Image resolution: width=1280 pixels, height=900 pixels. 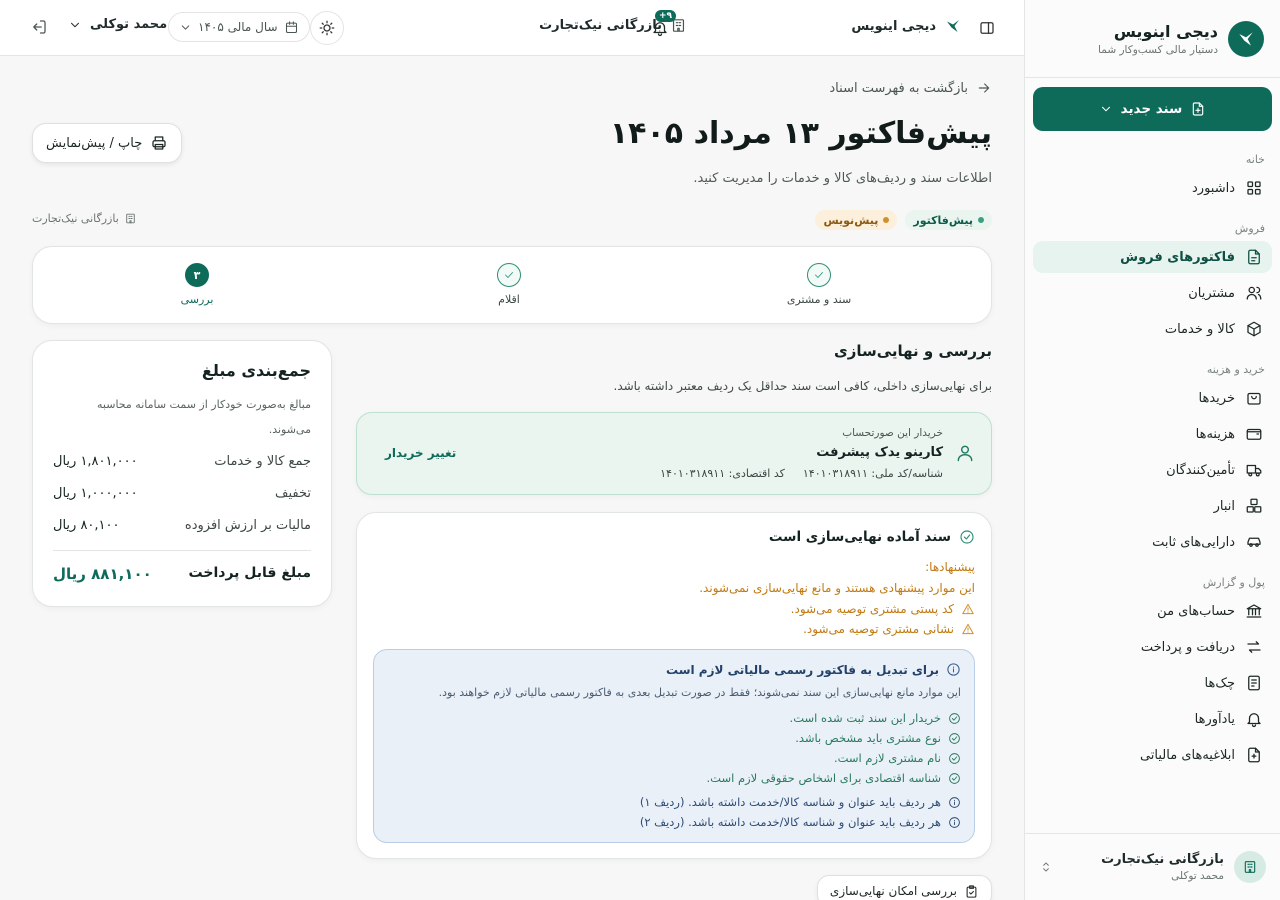 I want to click on logout-button, so click(x=39, y=27).